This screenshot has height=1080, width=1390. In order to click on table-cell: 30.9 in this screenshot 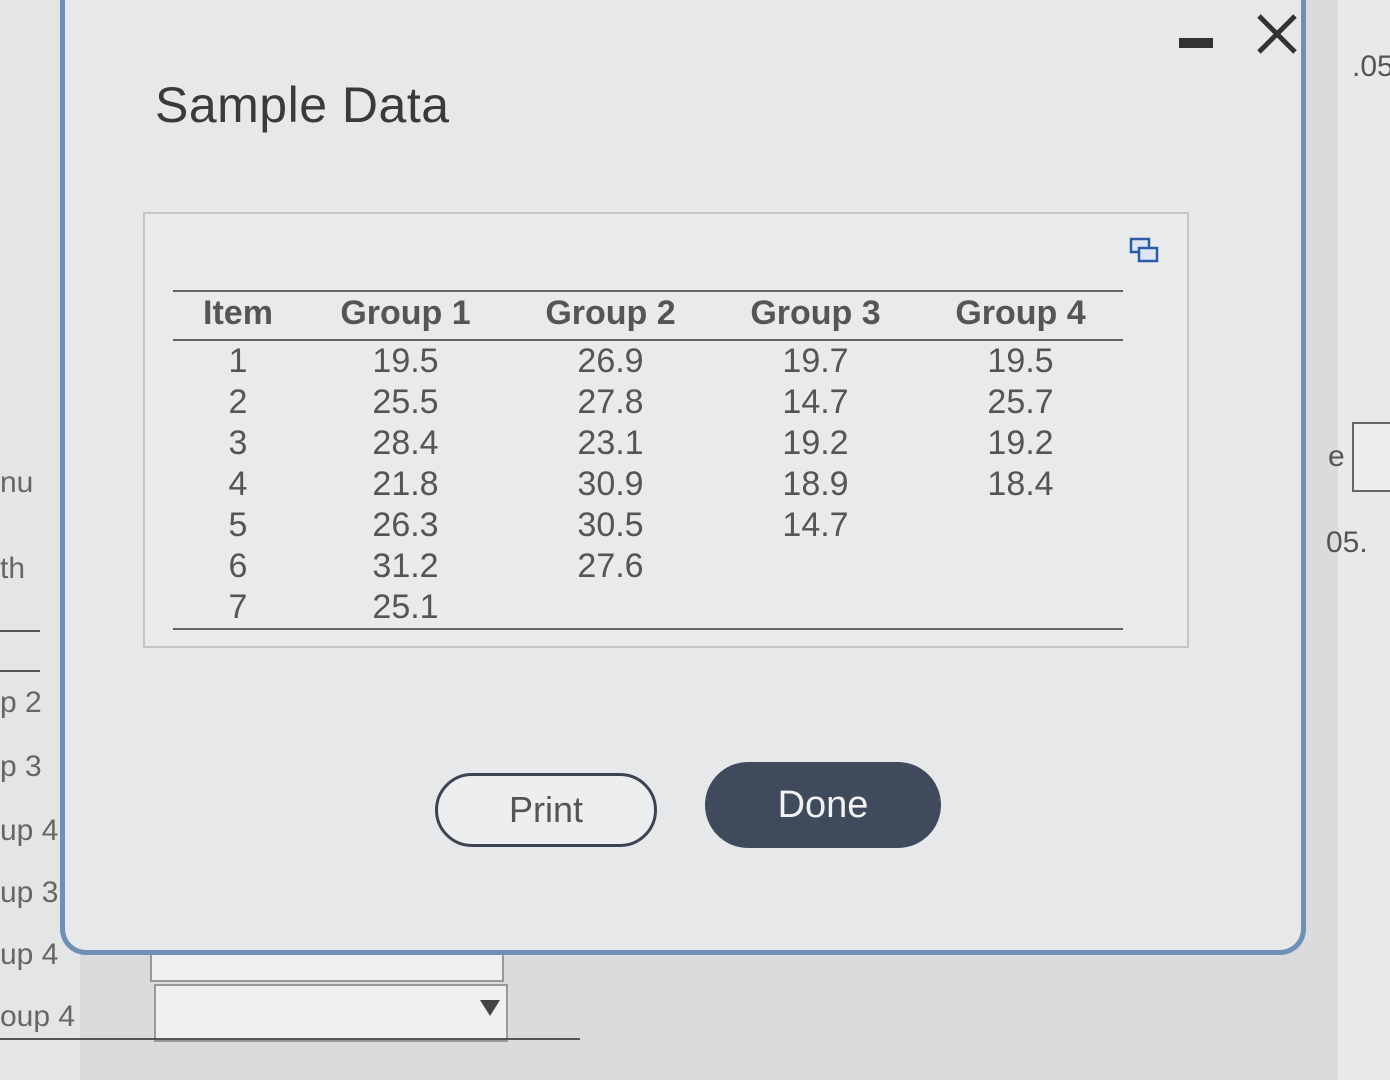, I will do `click(610, 484)`.